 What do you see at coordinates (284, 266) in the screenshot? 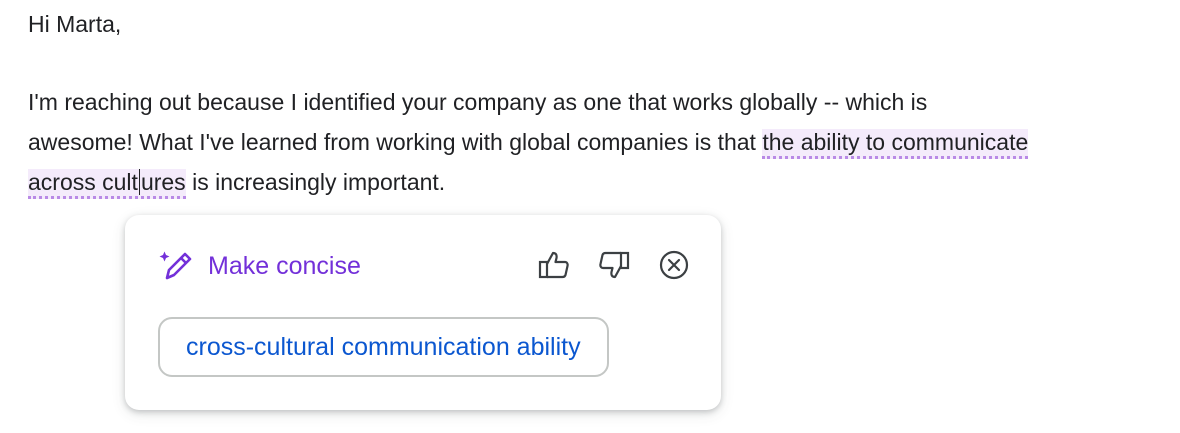
I see `popup-title: Make concise` at bounding box center [284, 266].